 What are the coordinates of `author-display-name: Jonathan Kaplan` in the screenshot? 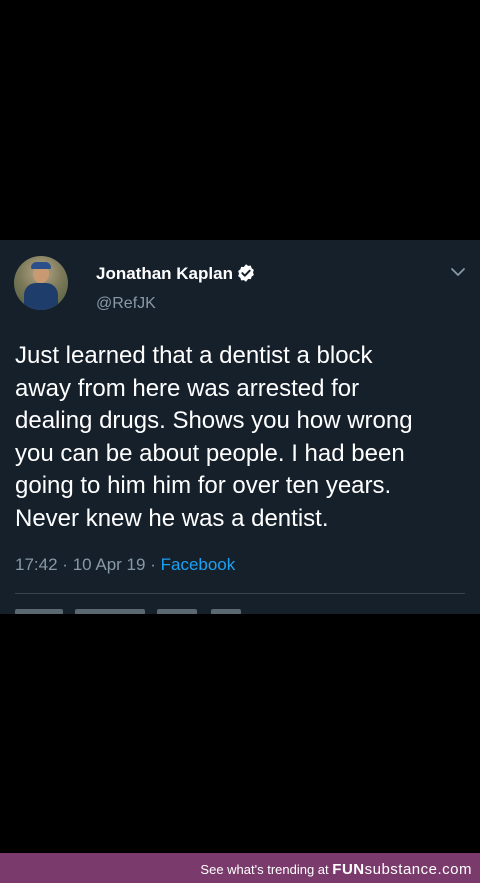 It's located at (164, 274).